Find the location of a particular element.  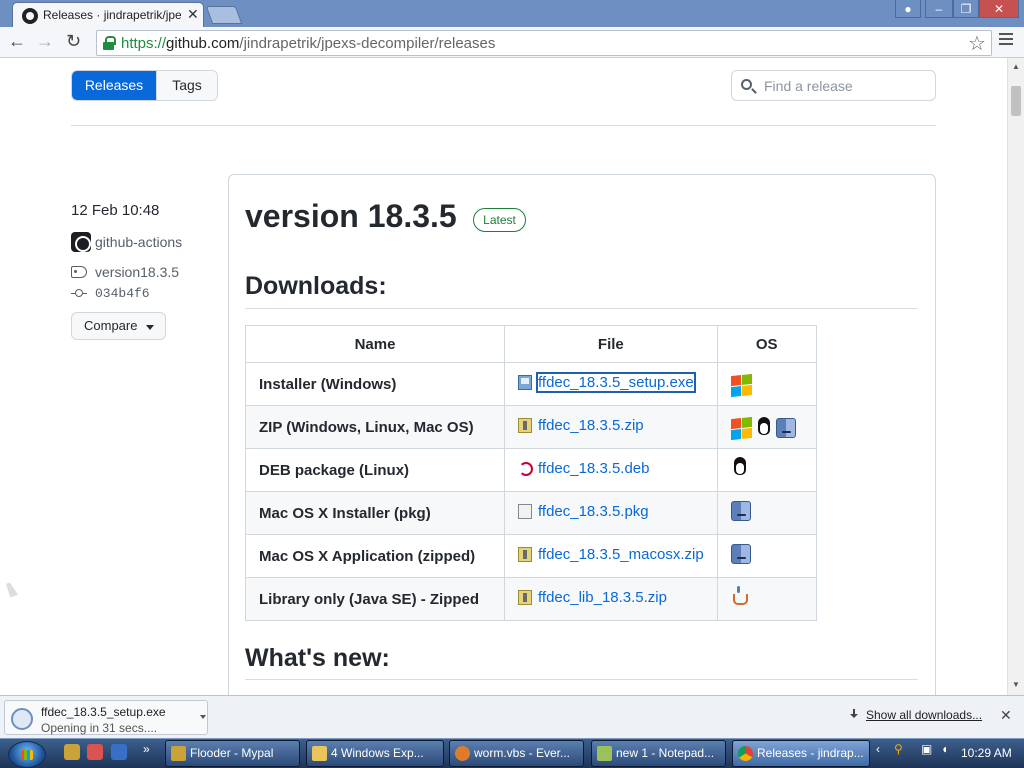

deb-icon is located at coordinates (525, 468).